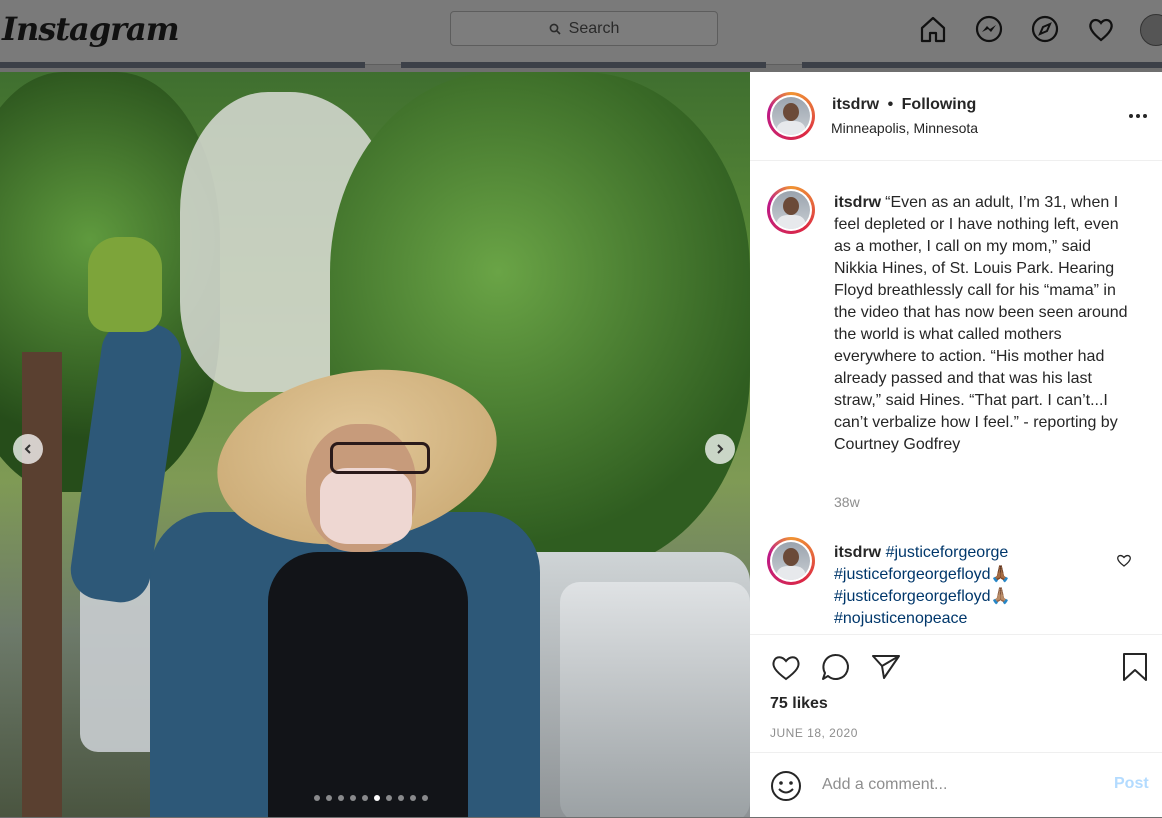 This screenshot has height=818, width=1162. What do you see at coordinates (555, 29) in the screenshot?
I see `search-icon` at bounding box center [555, 29].